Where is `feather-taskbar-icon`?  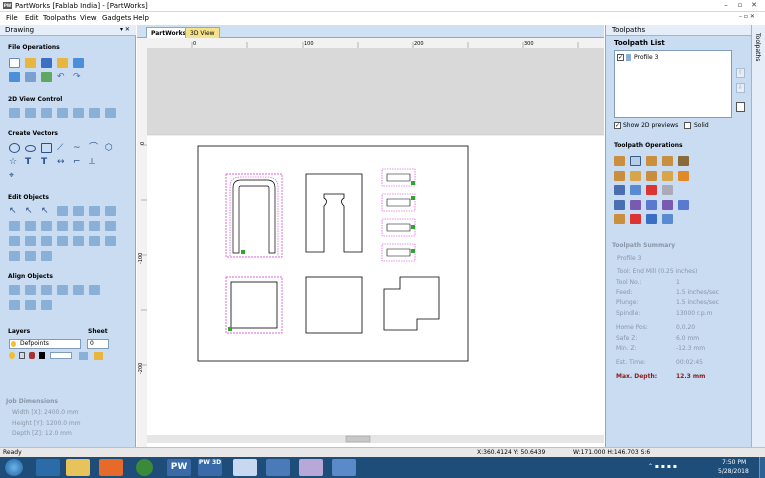 feather-taskbar-icon is located at coordinates (311, 467).